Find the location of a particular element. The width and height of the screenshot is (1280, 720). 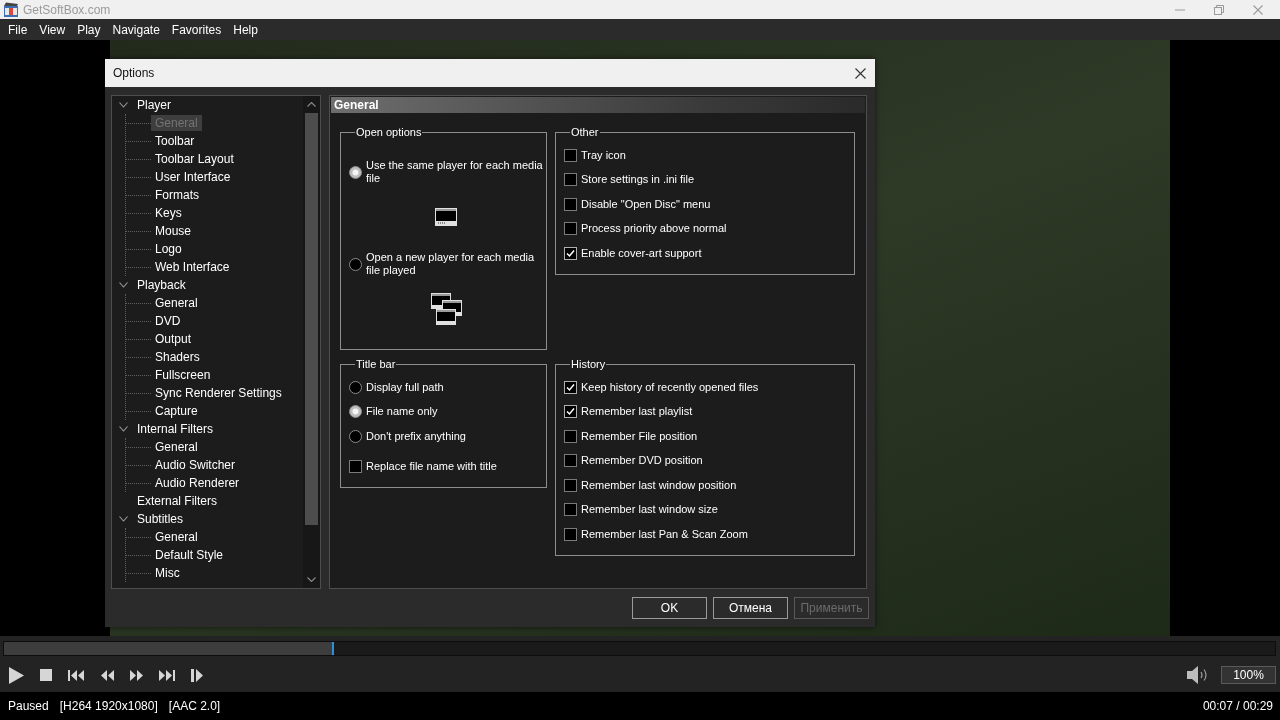

checkbox-label: Replace file name with title is located at coordinates (431, 467).